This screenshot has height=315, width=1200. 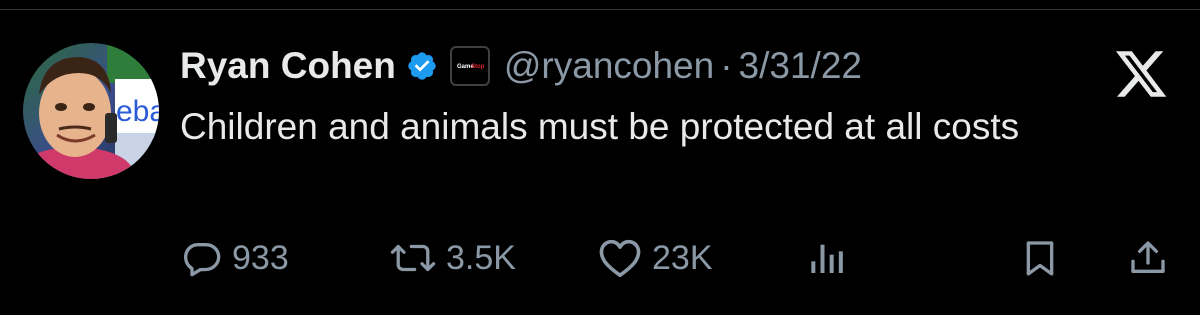 I want to click on share-icon, so click(x=1148, y=257).